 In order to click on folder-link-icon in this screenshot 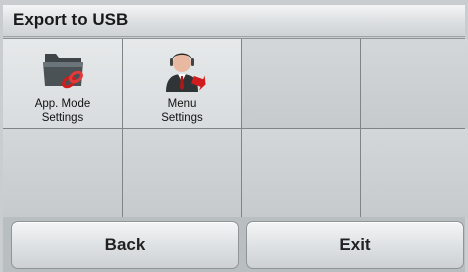, I will do `click(62, 71)`.